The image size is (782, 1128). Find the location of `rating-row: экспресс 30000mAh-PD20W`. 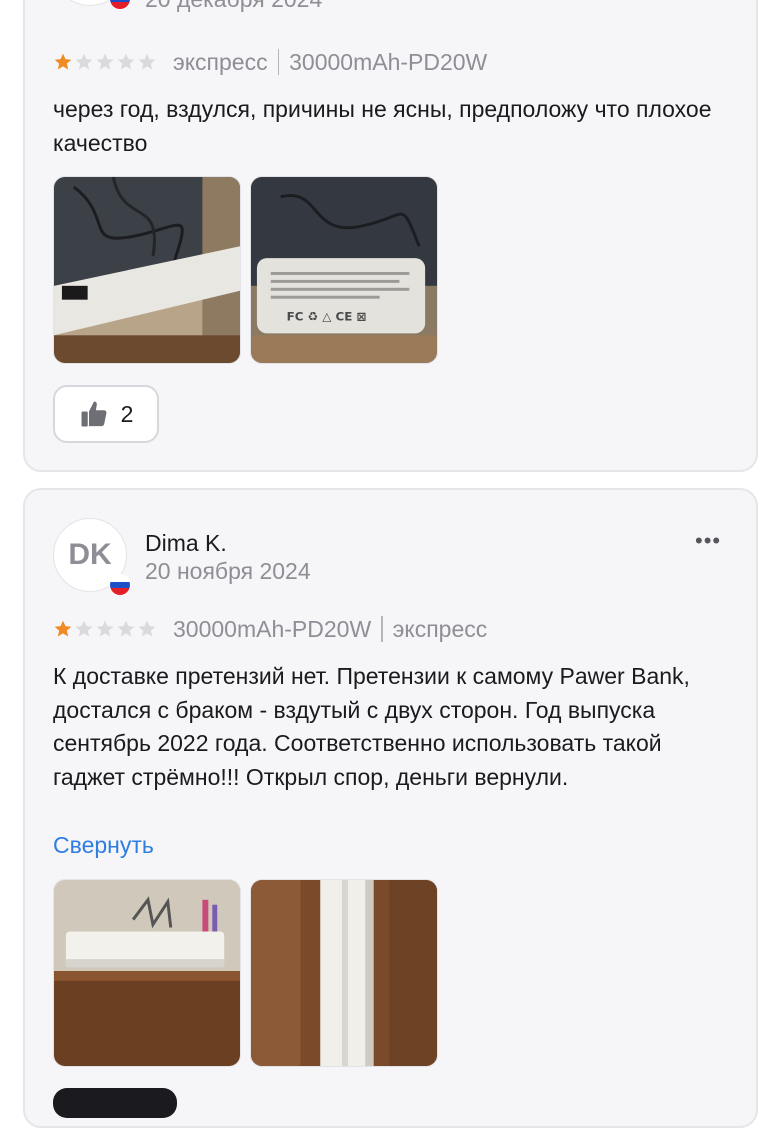

rating-row: экспресс 30000mAh-PD20W is located at coordinates (270, 62).